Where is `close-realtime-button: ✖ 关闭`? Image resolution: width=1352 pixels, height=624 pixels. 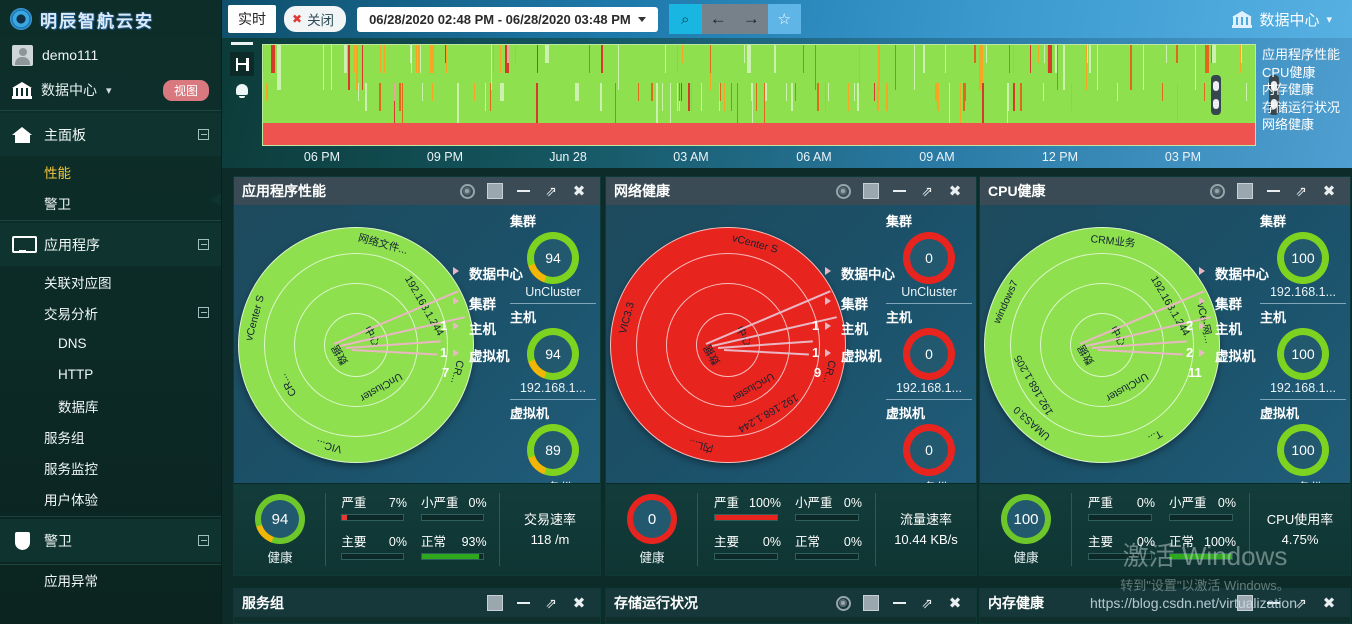 close-realtime-button: ✖ 关闭 is located at coordinates (315, 19).